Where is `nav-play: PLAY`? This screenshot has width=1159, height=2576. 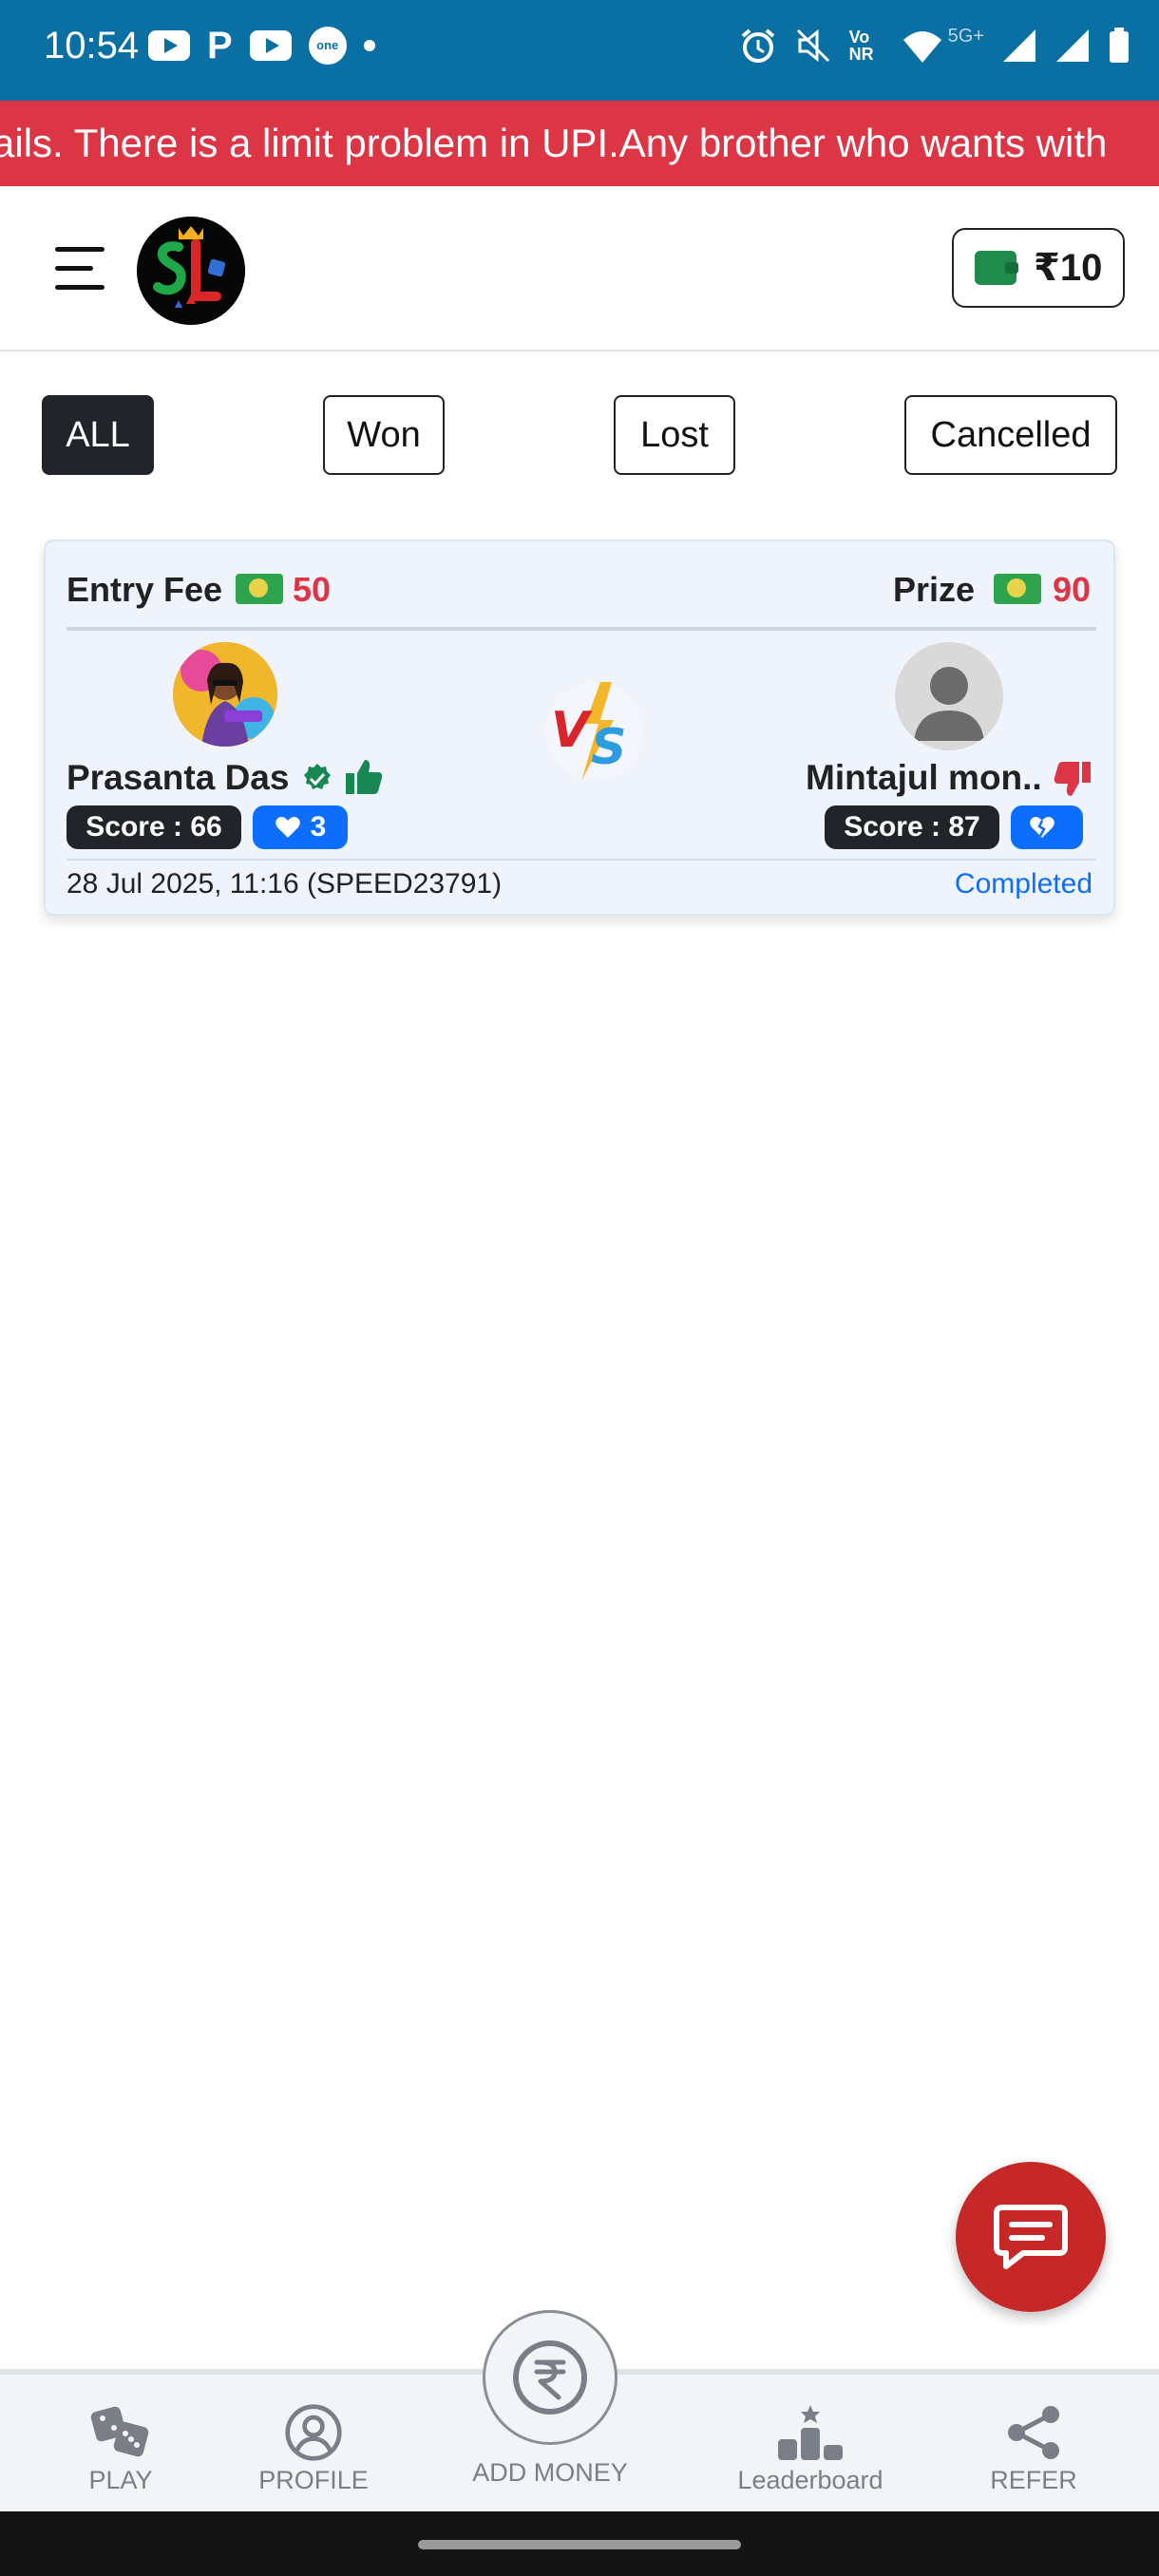 nav-play: PLAY is located at coordinates (120, 2449).